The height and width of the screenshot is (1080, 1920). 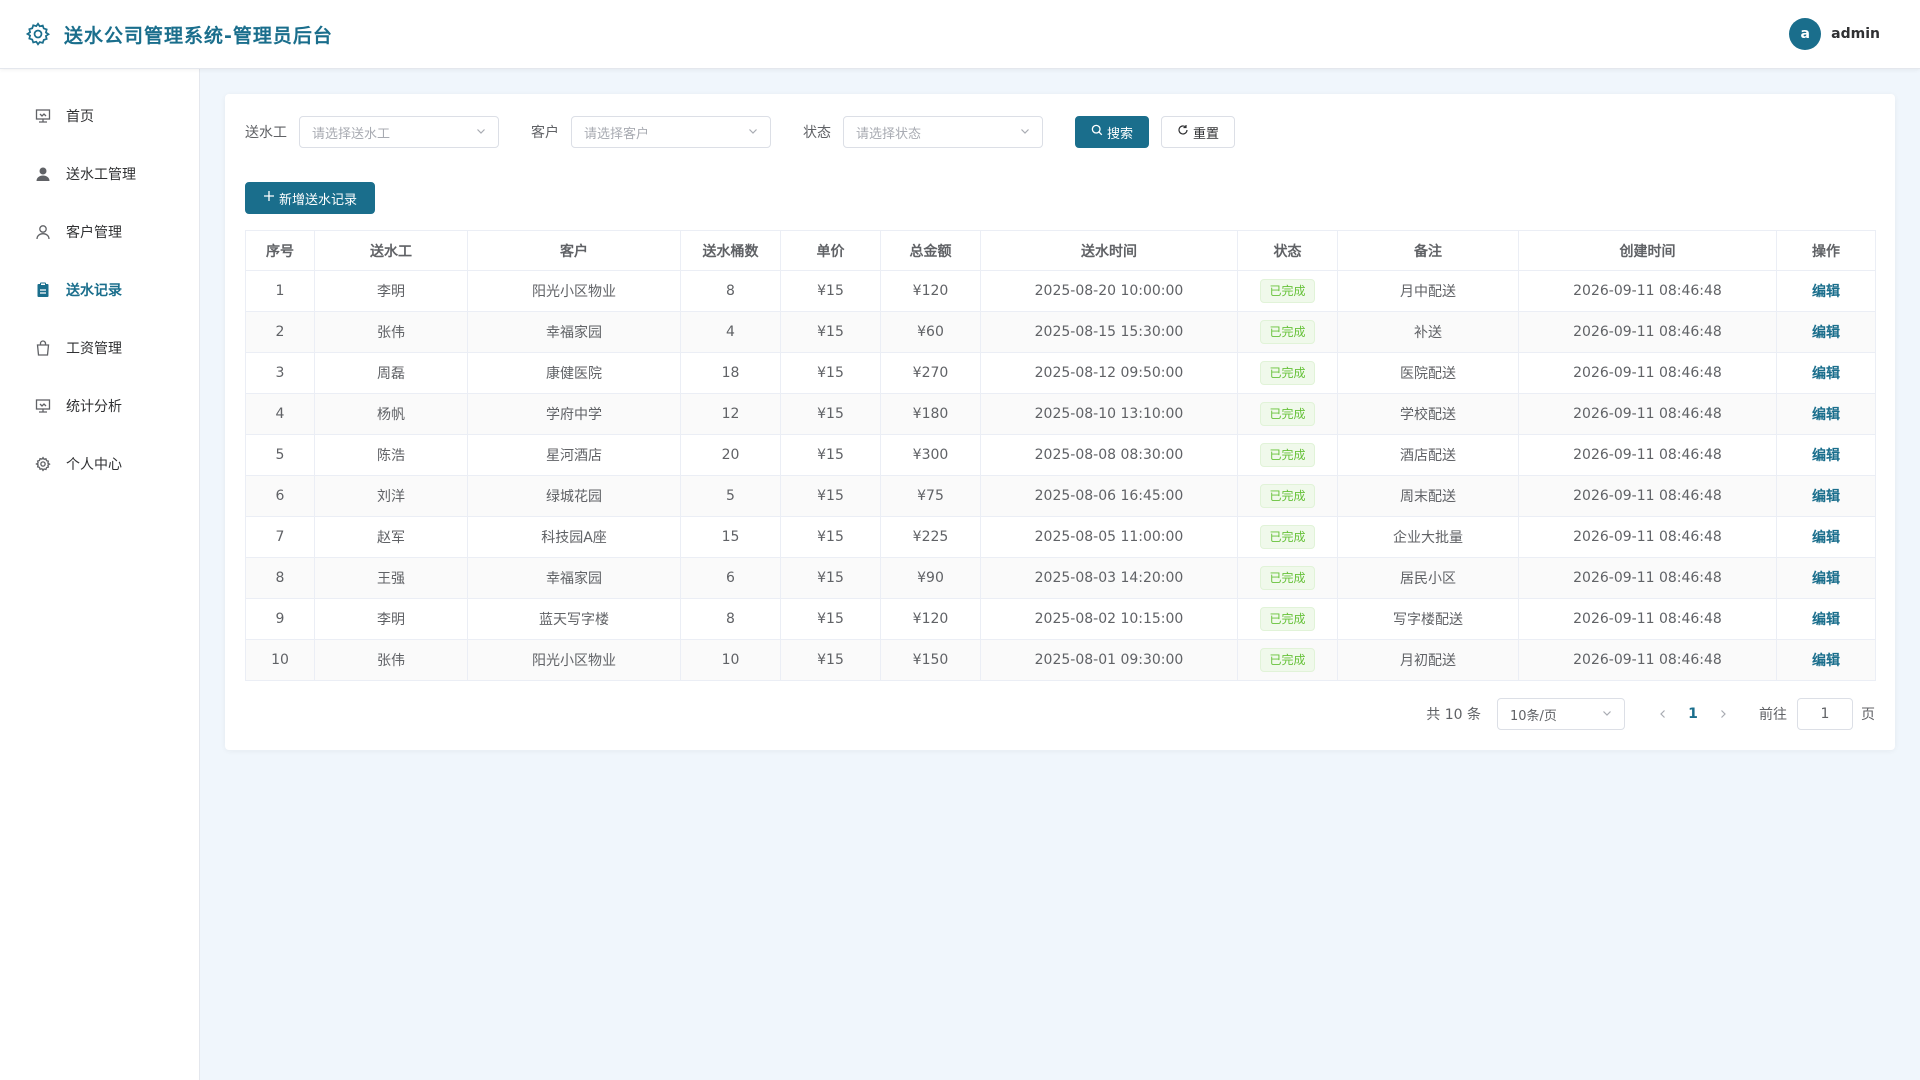 What do you see at coordinates (817, 133) in the screenshot?
I see `status-filter-label: 状态` at bounding box center [817, 133].